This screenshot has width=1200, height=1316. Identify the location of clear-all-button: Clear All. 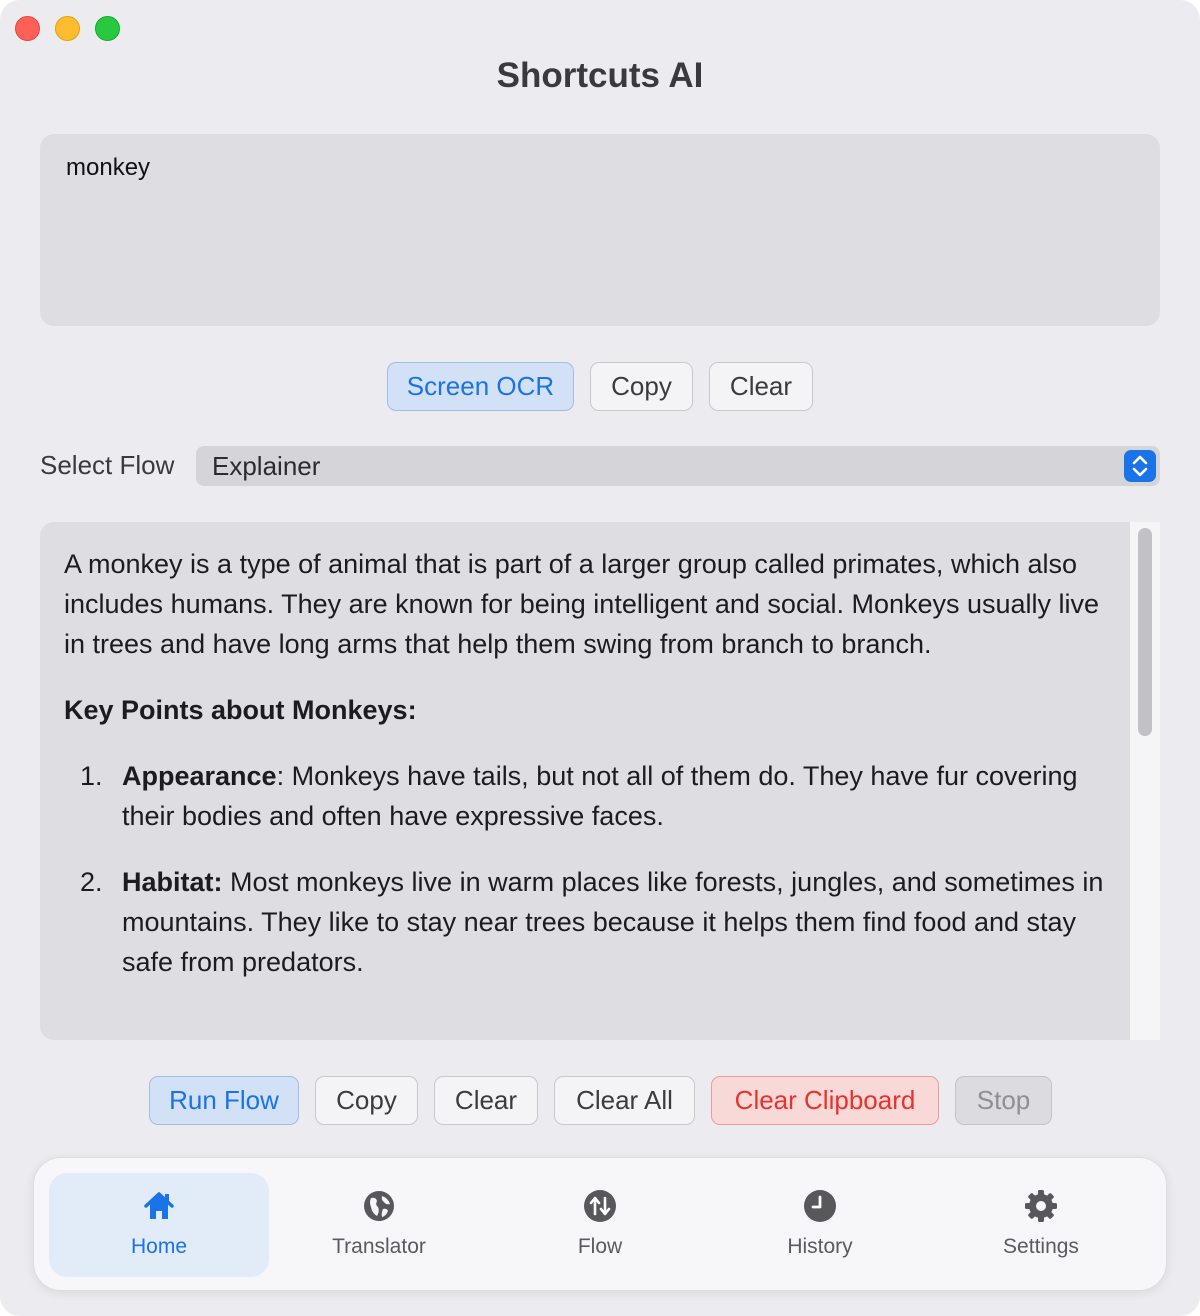
(624, 1100).